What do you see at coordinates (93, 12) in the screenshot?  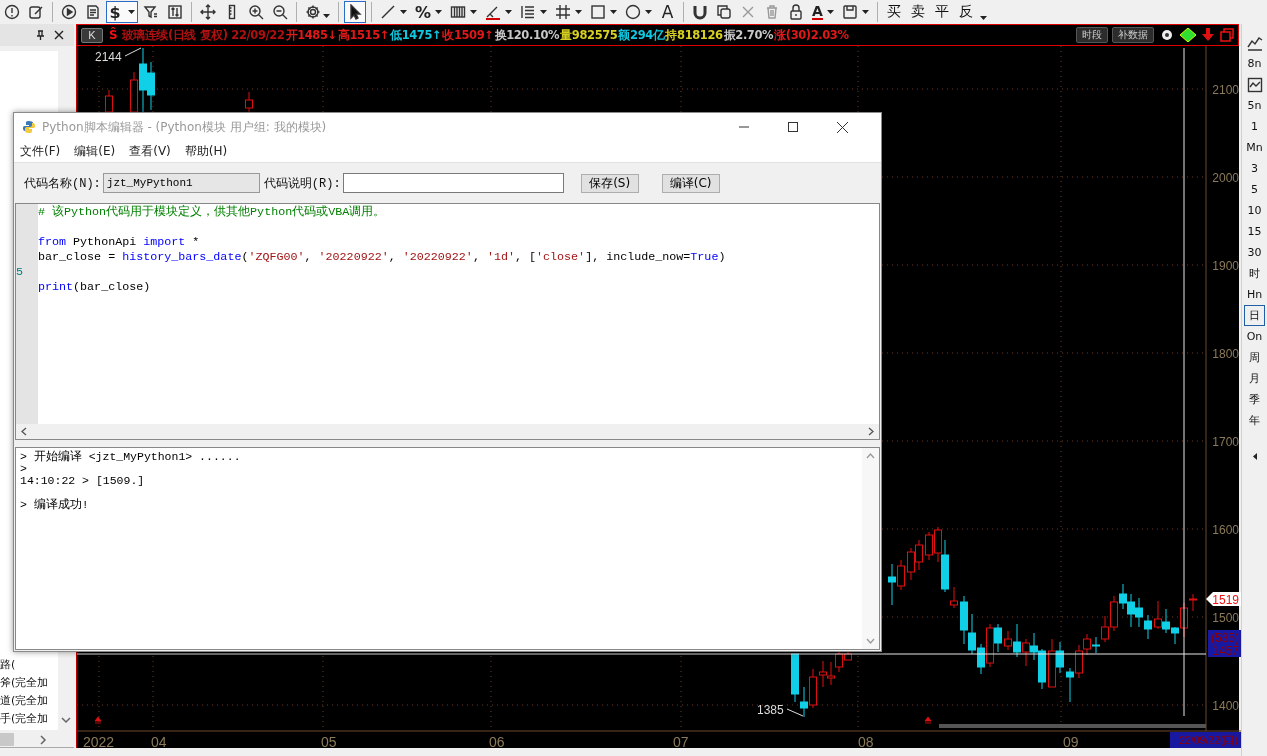 I see `document-icon` at bounding box center [93, 12].